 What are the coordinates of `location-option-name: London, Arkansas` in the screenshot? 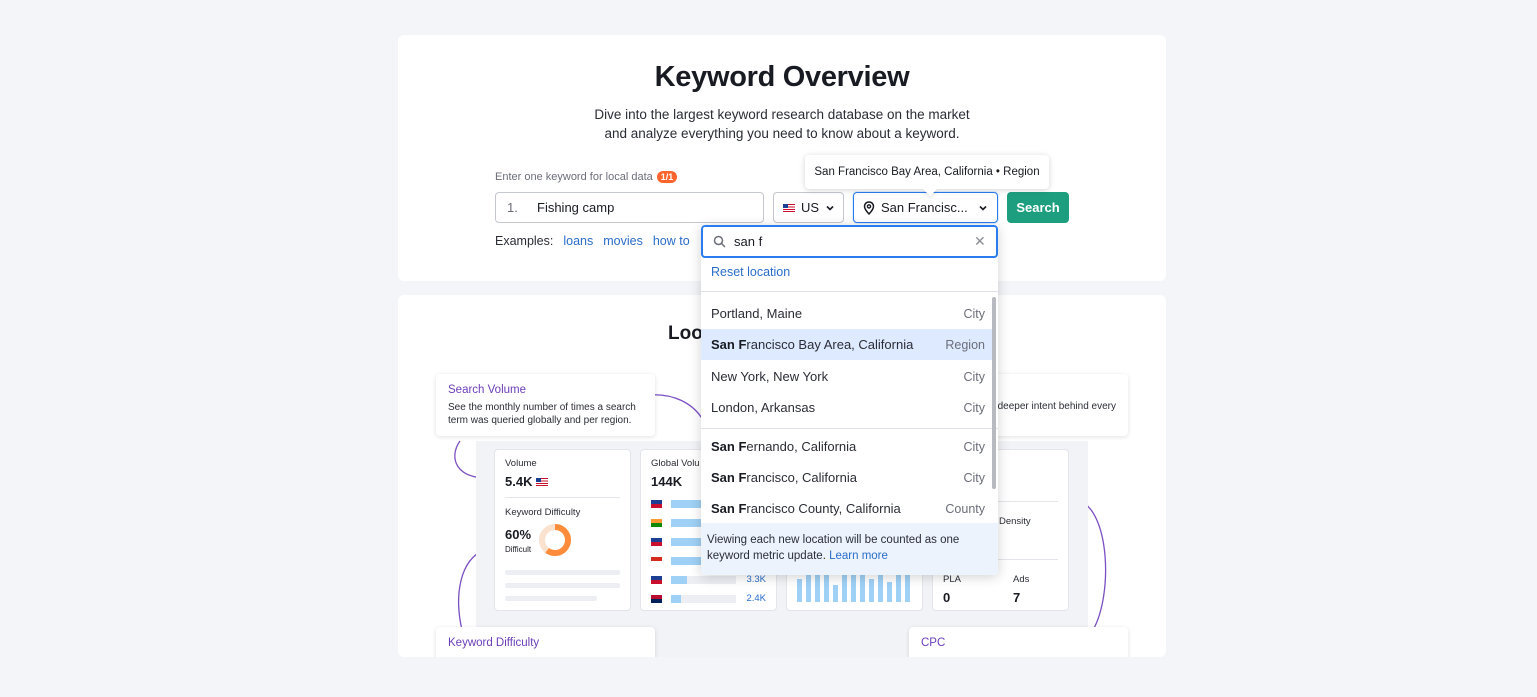 It's located at (763, 407).